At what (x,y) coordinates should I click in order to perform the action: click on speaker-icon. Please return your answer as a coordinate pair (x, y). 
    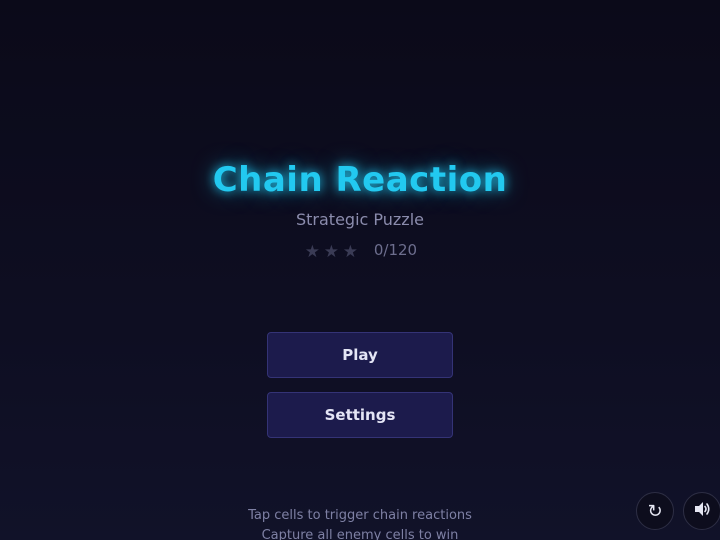
    Looking at the image, I should click on (702, 511).